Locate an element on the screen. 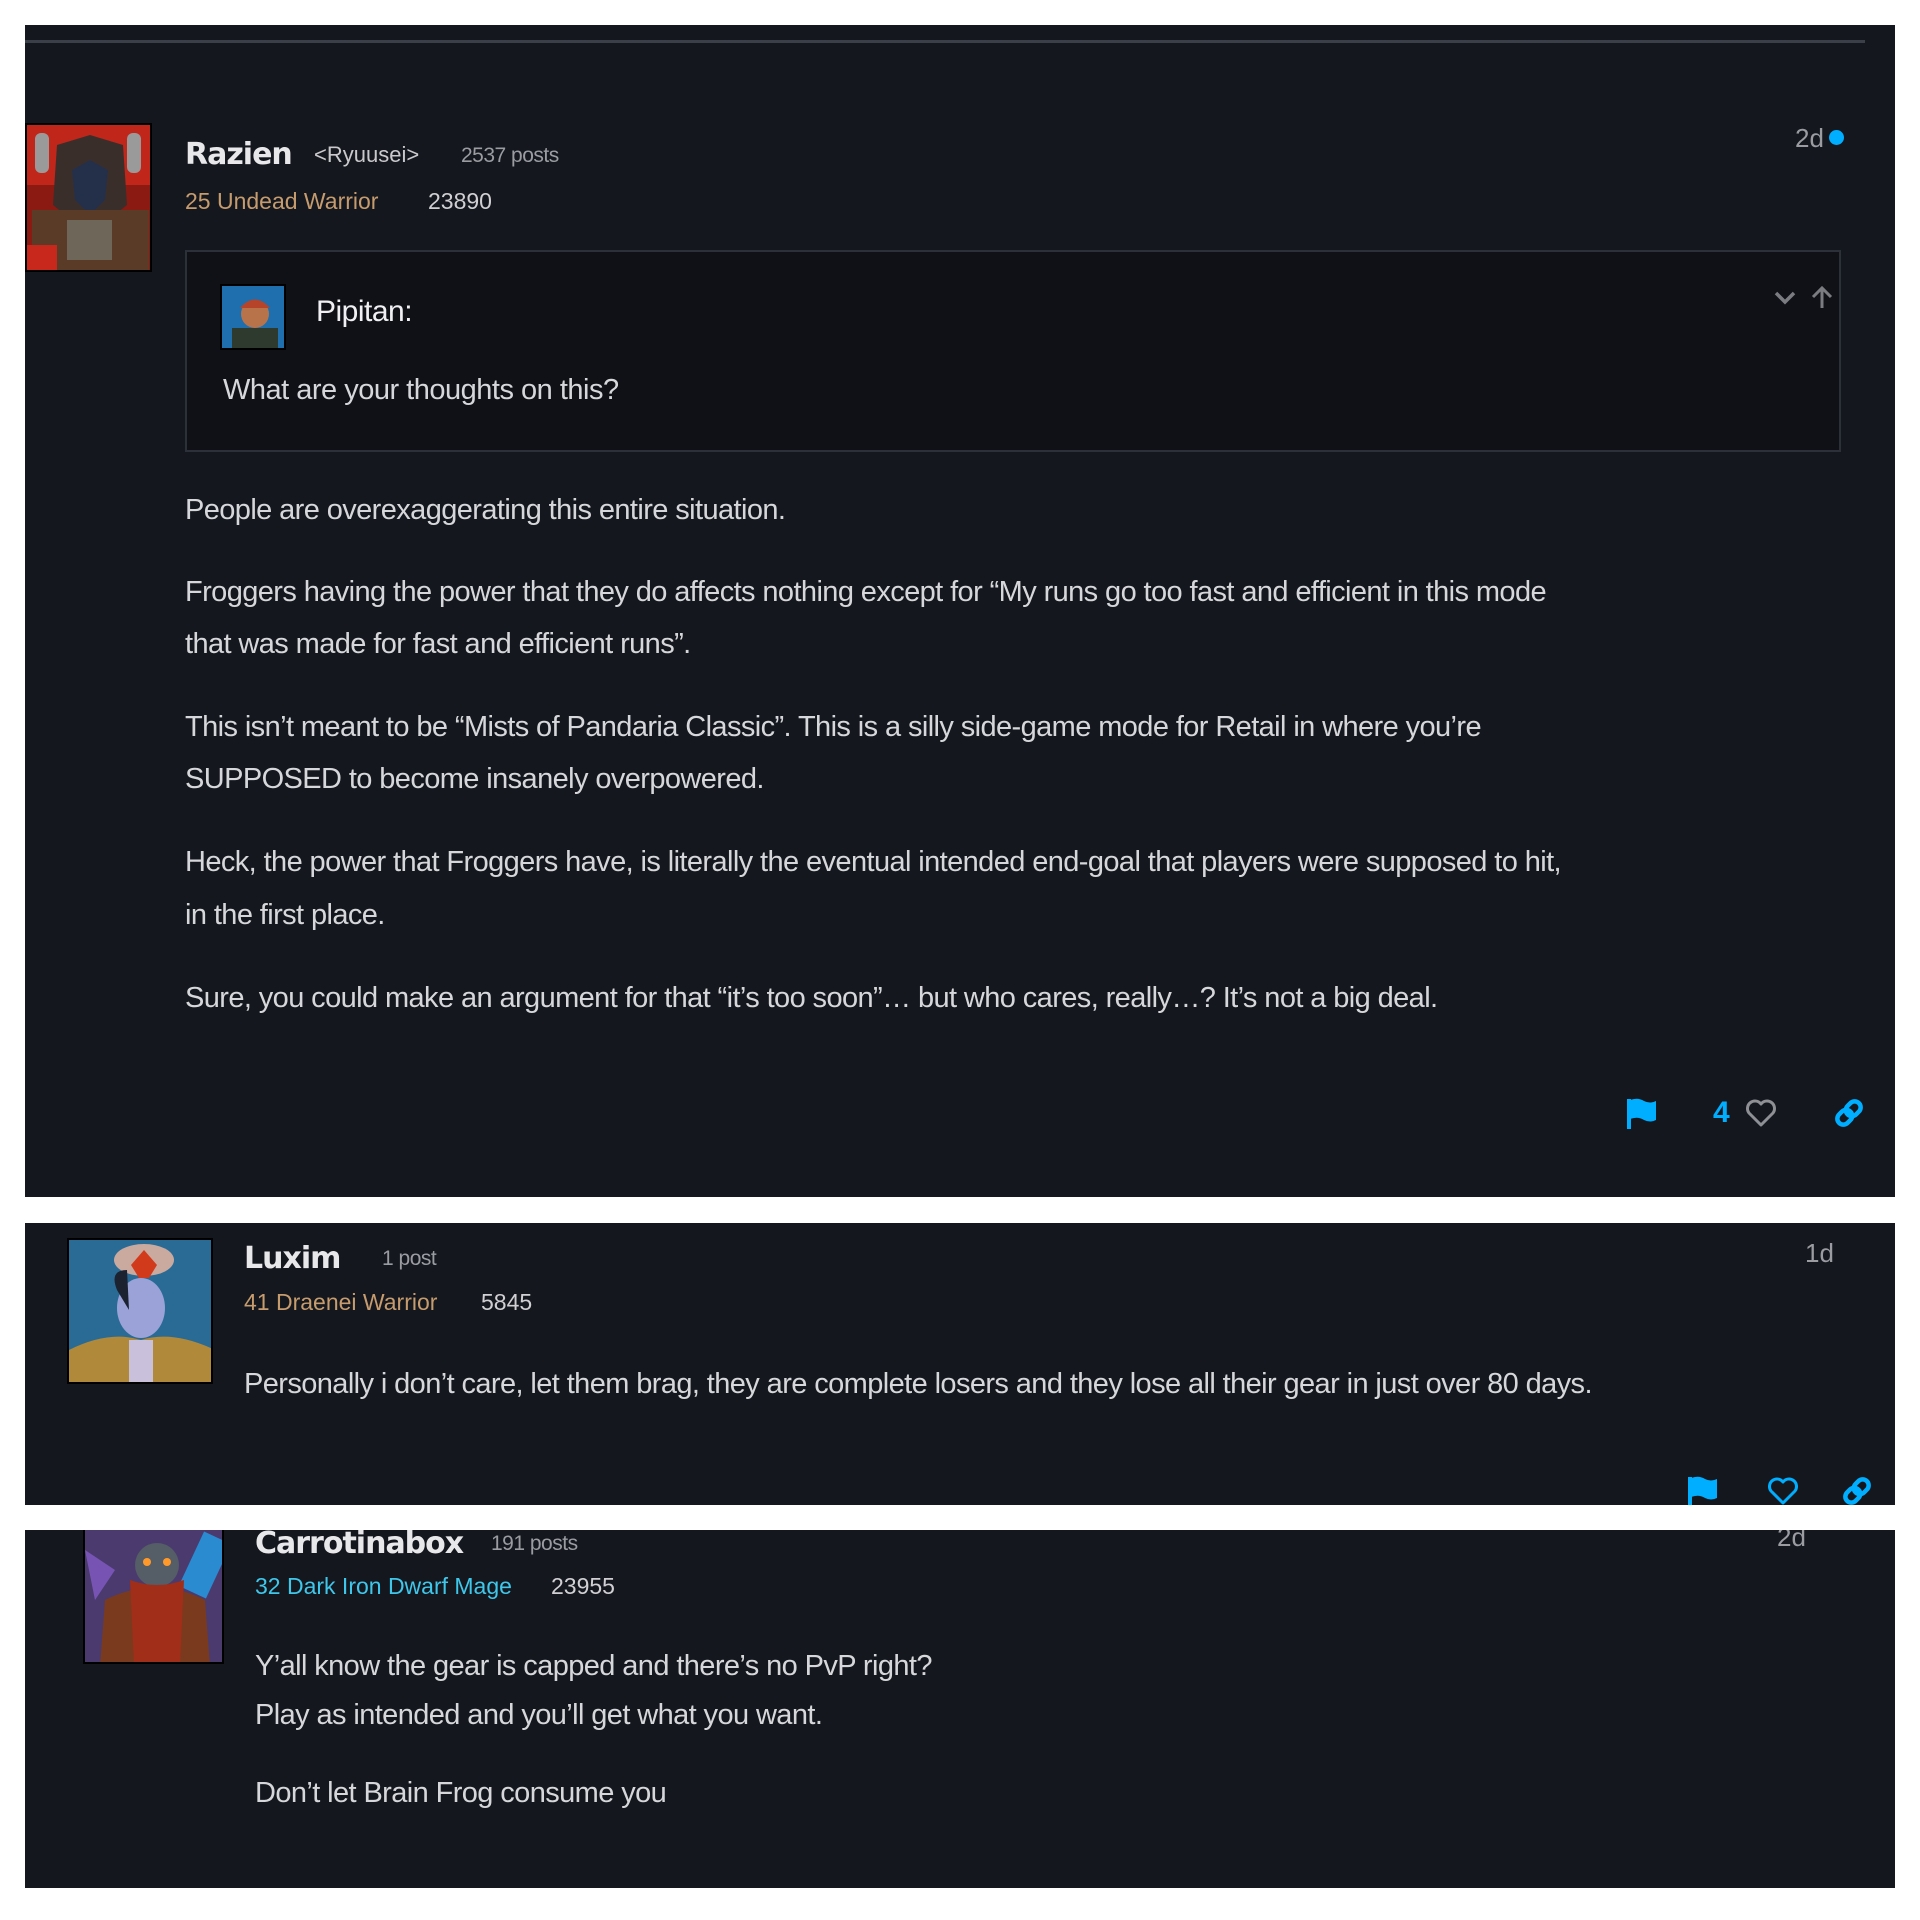  paragraph-line: in the first place. is located at coordinates (285, 915).